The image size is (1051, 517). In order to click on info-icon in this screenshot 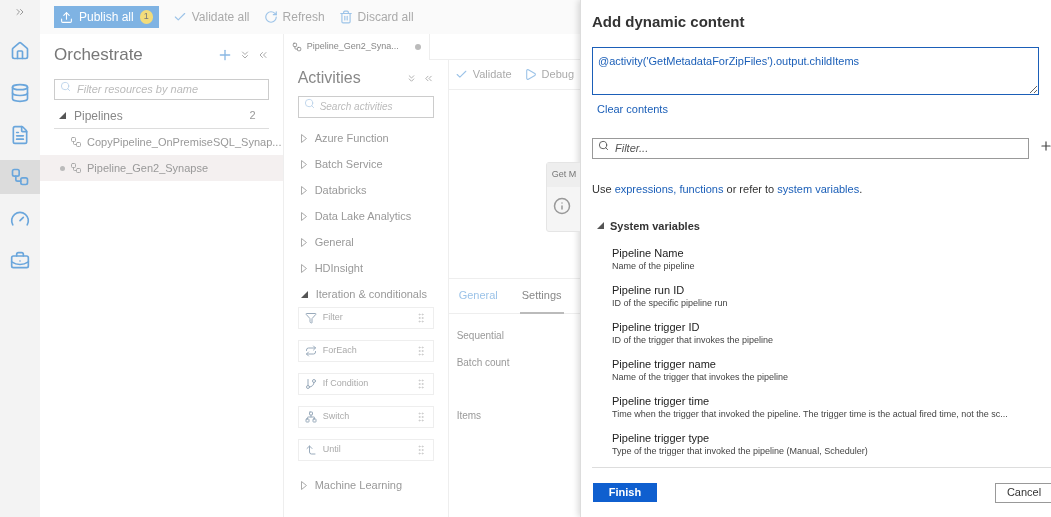, I will do `click(561, 206)`.